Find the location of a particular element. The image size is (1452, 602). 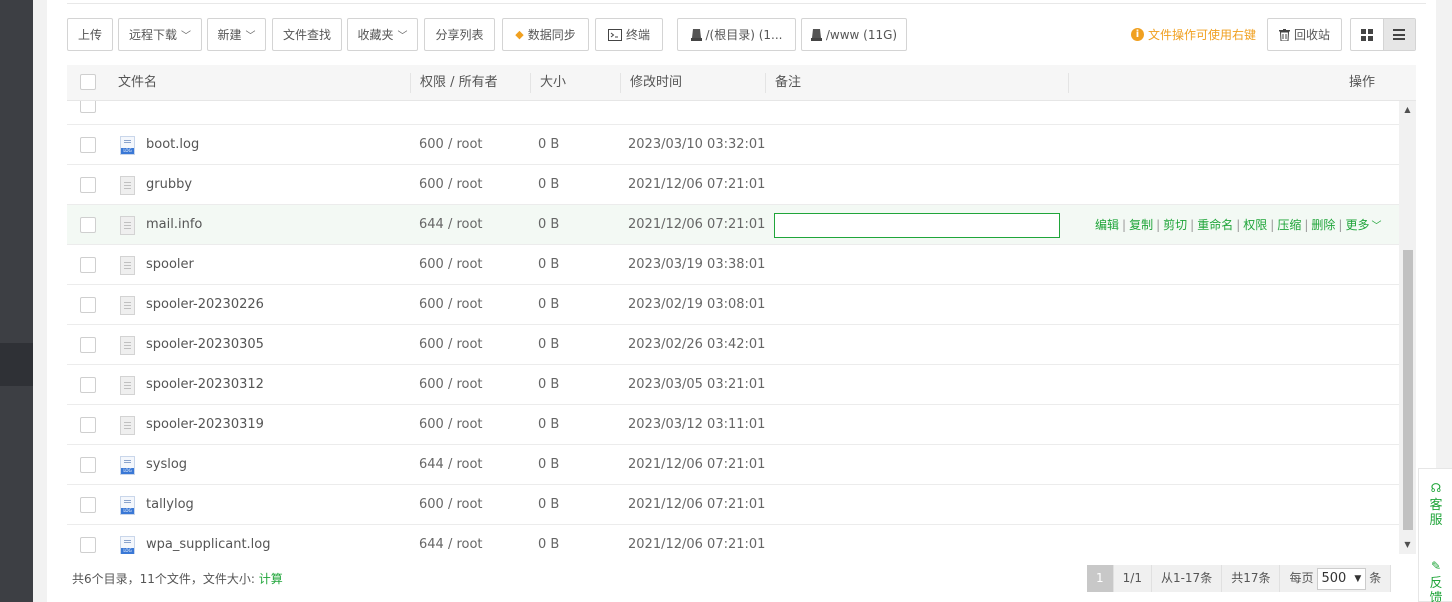

file-name: spooler-20230319 is located at coordinates (205, 425).